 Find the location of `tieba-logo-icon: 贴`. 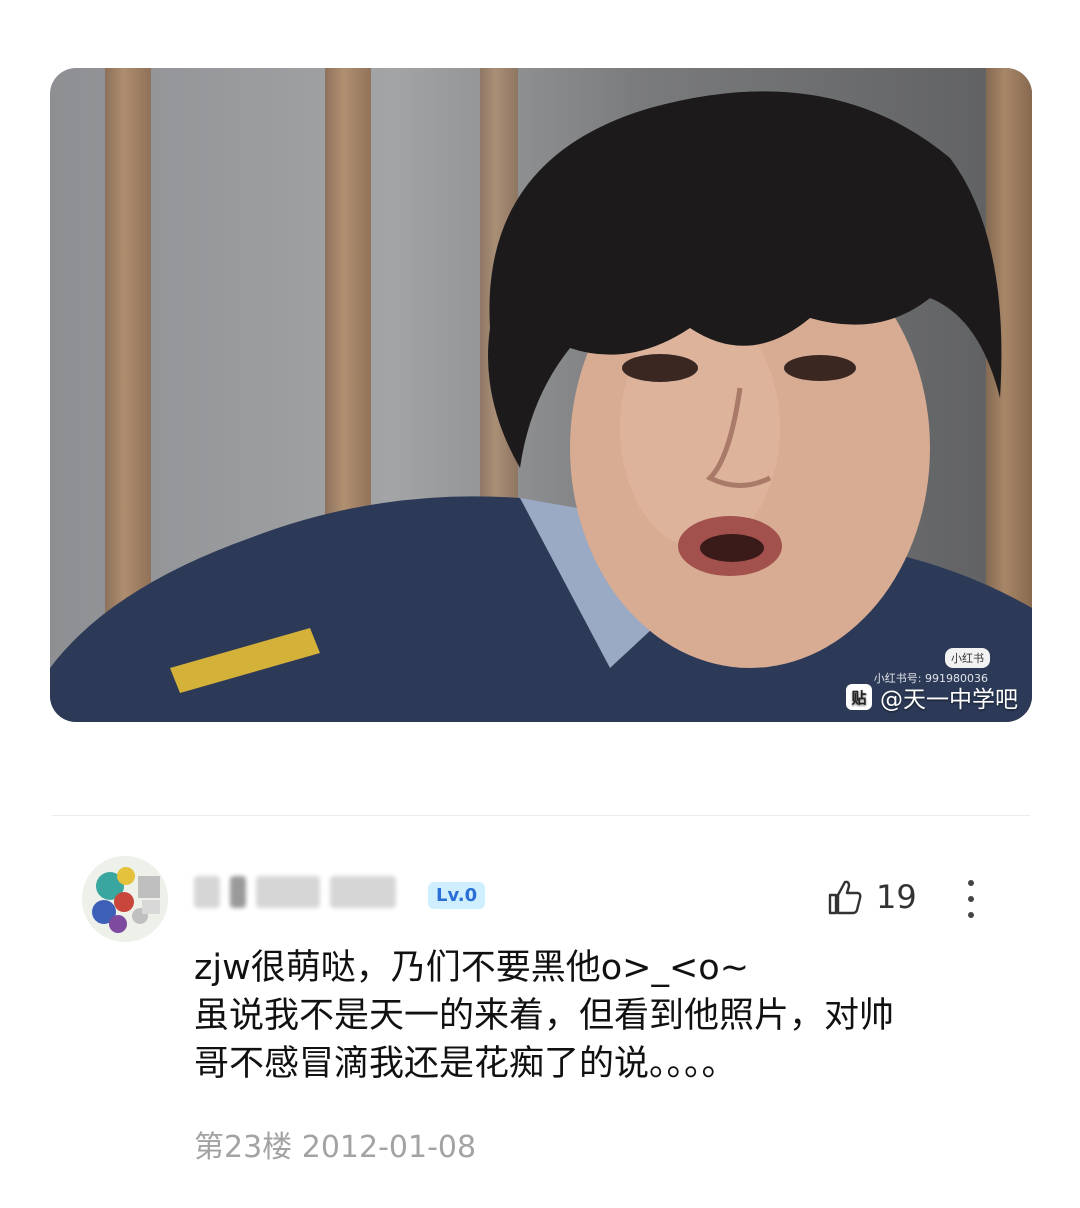

tieba-logo-icon: 贴 is located at coordinates (859, 697).